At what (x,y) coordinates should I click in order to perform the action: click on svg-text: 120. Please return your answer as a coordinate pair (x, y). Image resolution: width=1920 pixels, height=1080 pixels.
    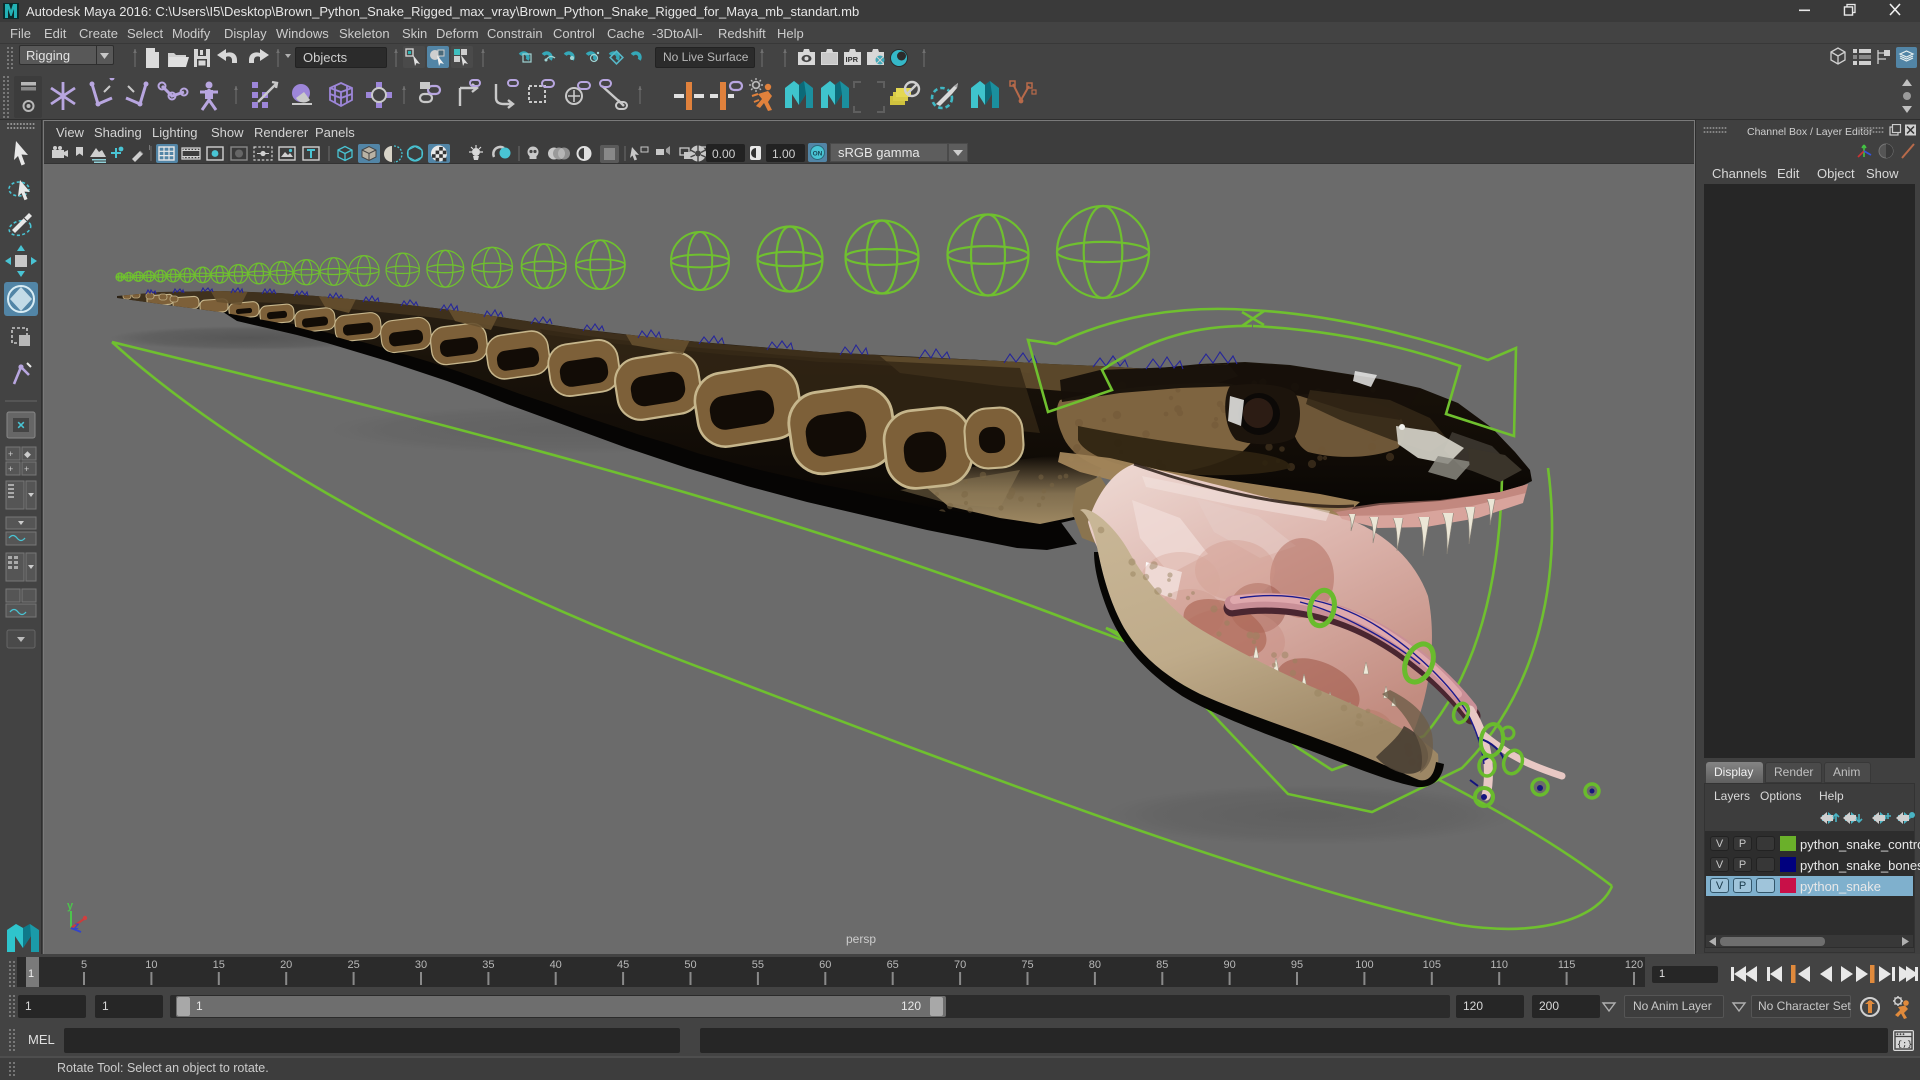
    Looking at the image, I should click on (1634, 965).